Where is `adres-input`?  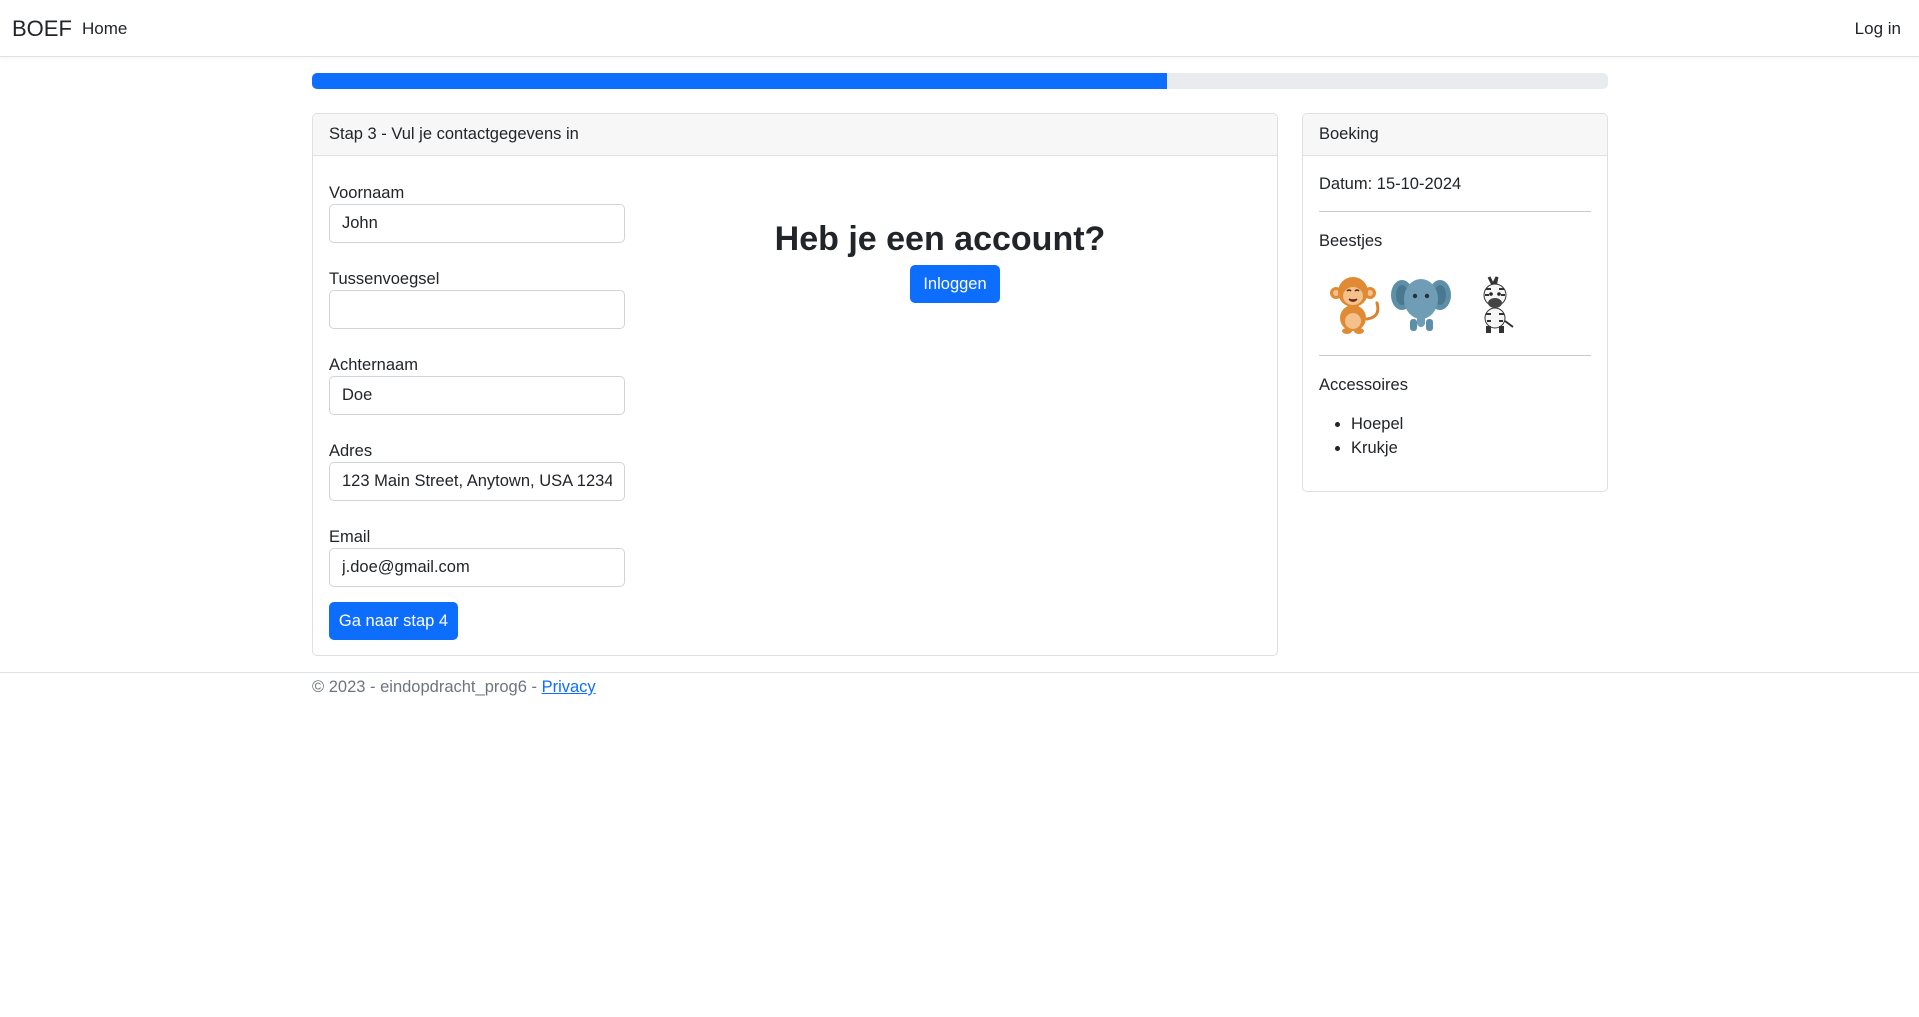
adres-input is located at coordinates (477, 481).